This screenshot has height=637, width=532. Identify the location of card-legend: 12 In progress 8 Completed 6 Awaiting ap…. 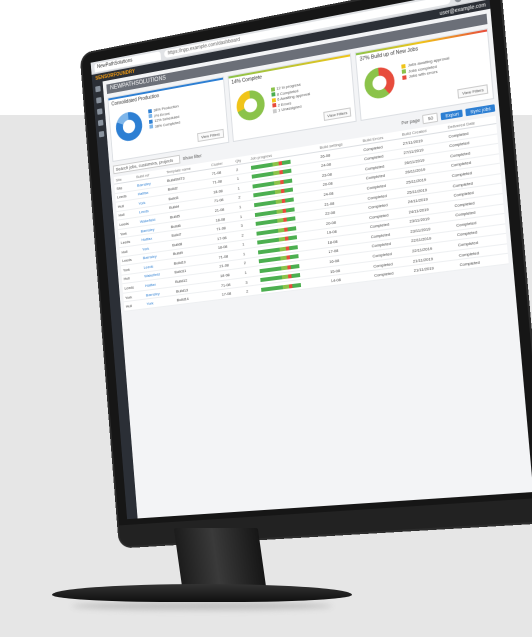
(291, 97).